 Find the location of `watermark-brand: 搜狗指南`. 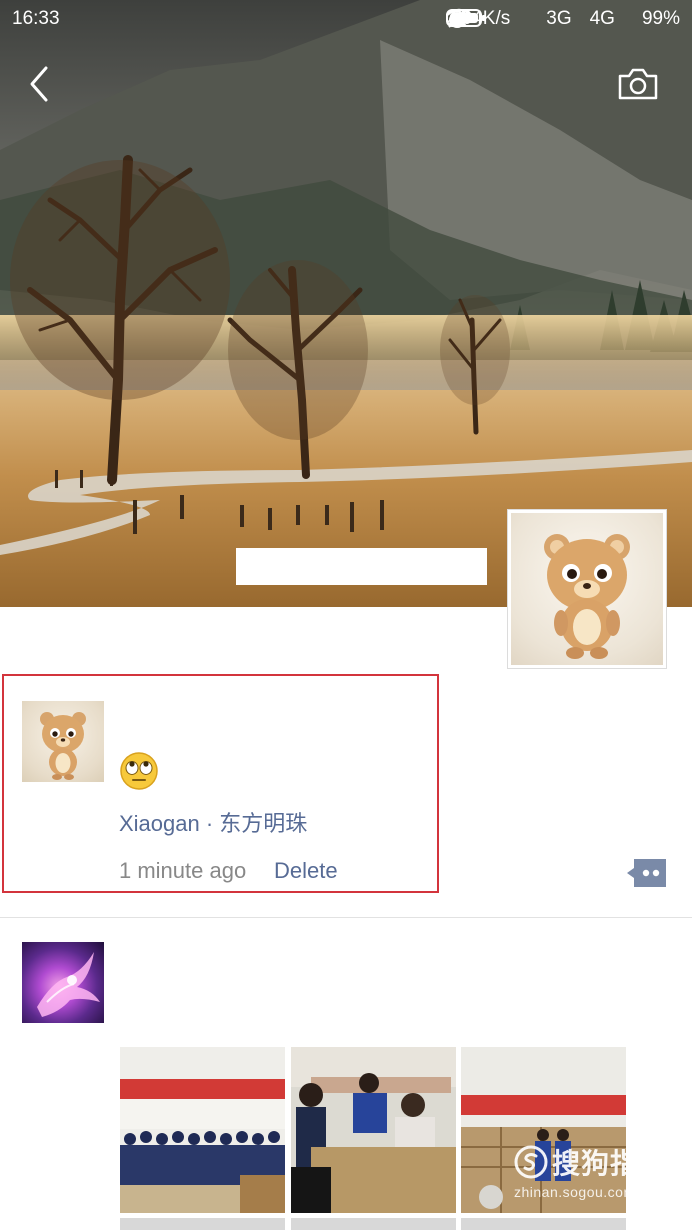

watermark-brand: 搜狗指南 is located at coordinates (591, 1162).